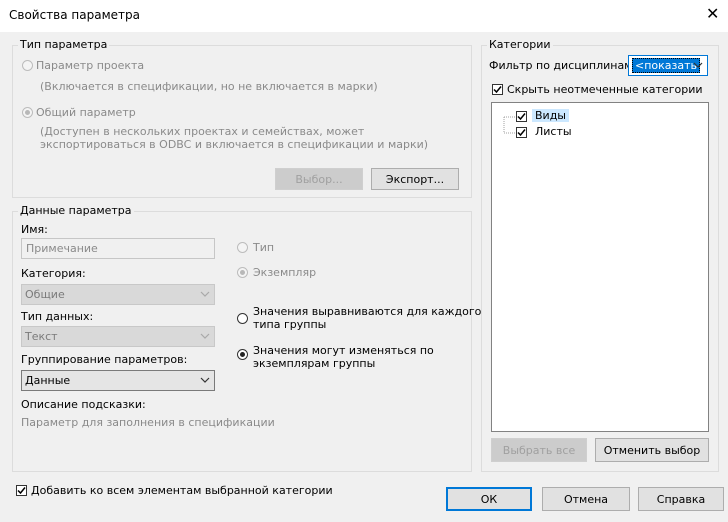 The height and width of the screenshot is (522, 728). I want to click on category-label: Категория:, so click(53, 273).